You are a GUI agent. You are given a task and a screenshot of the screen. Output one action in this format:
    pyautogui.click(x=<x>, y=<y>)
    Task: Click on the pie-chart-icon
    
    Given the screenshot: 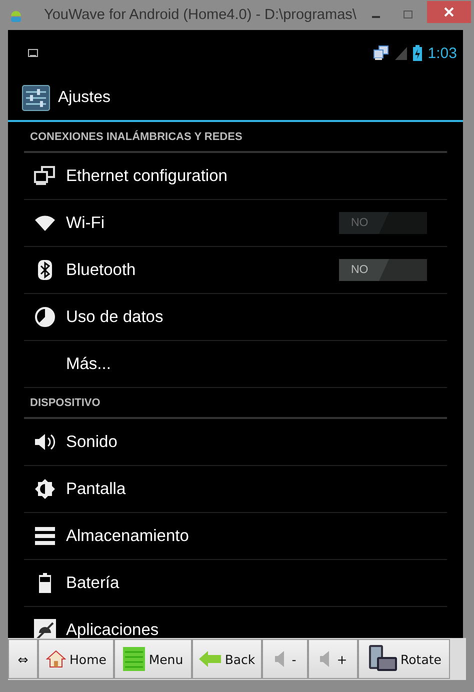 What is the action you would take?
    pyautogui.click(x=45, y=317)
    